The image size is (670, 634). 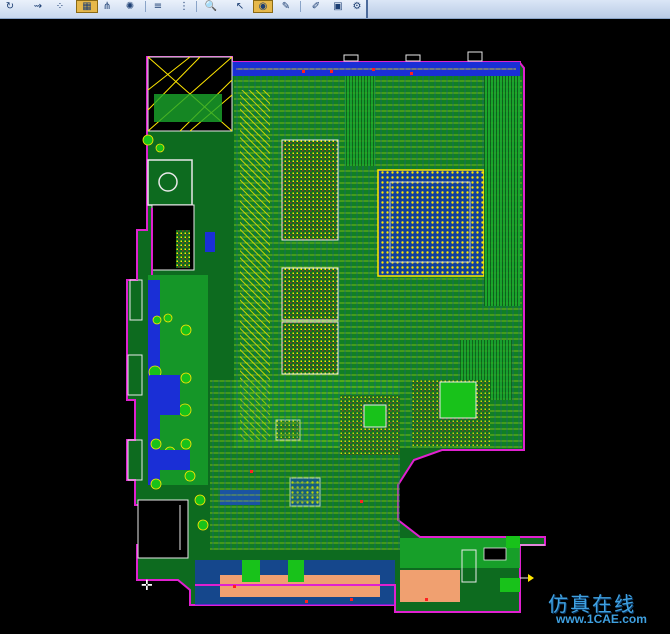 I want to click on component-outline, so click(x=495, y=554).